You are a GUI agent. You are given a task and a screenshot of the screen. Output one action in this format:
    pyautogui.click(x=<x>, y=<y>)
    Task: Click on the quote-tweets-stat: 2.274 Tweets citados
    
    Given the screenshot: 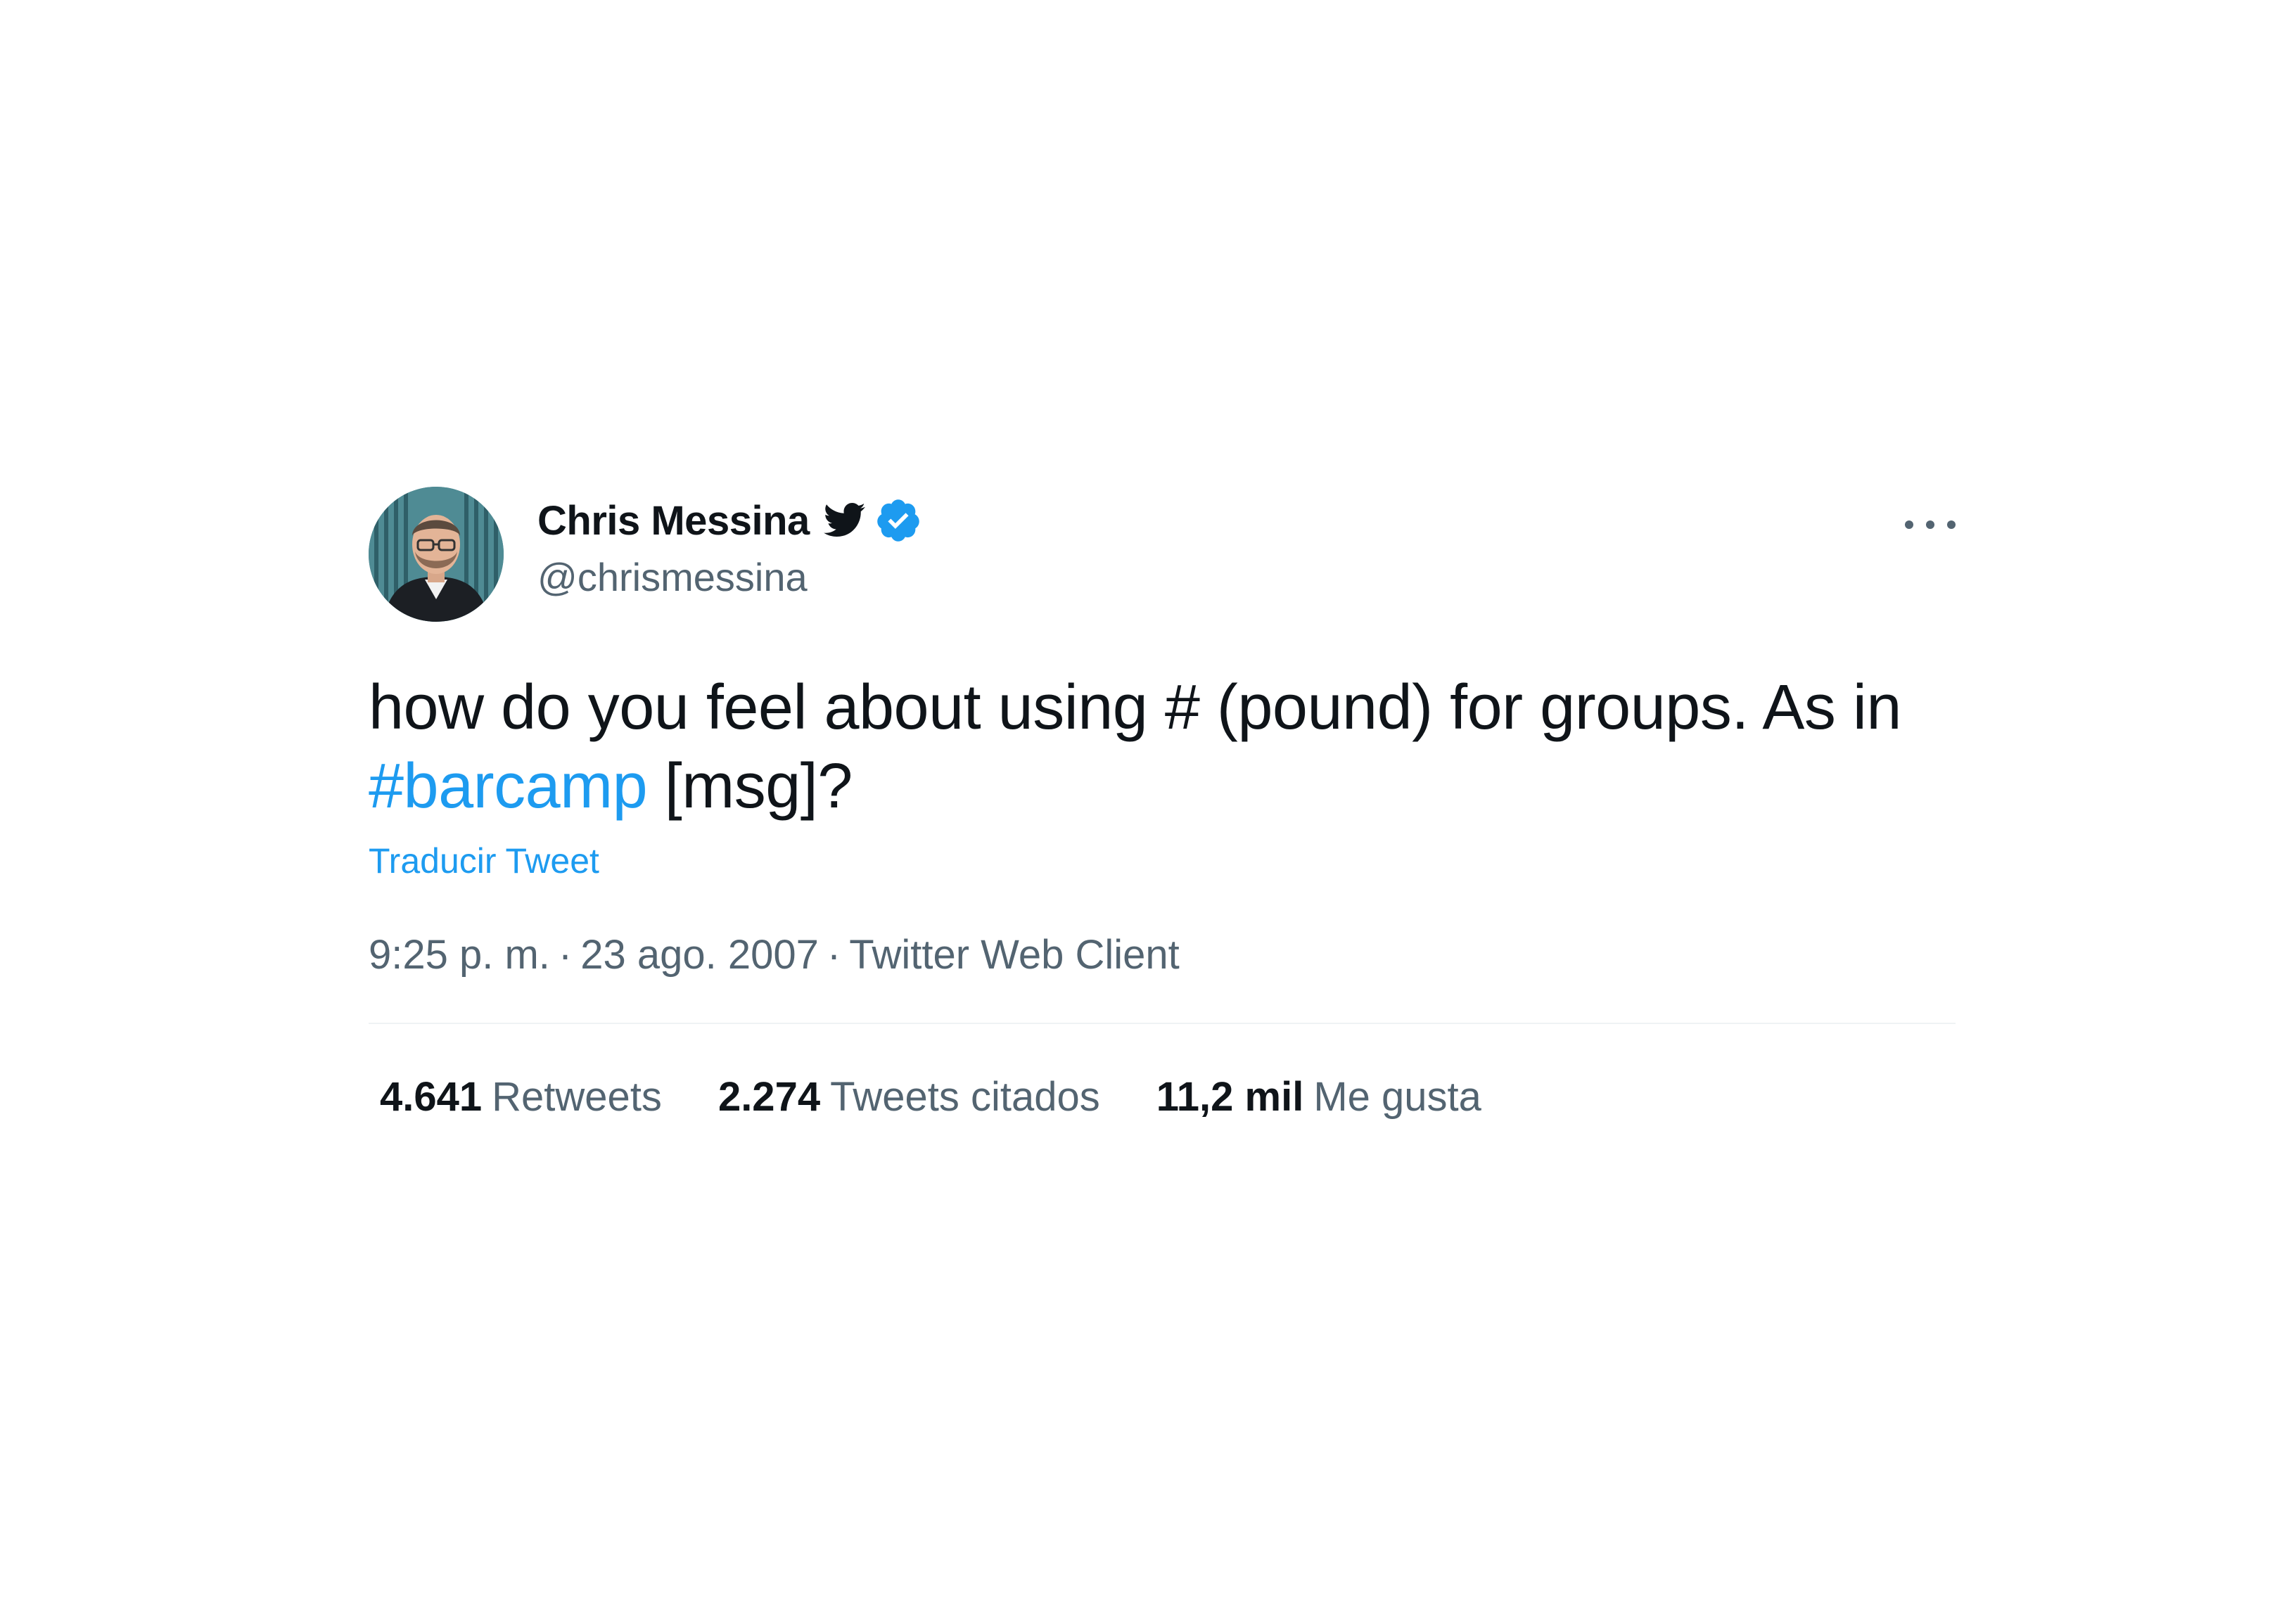 What is the action you would take?
    pyautogui.click(x=909, y=1096)
    